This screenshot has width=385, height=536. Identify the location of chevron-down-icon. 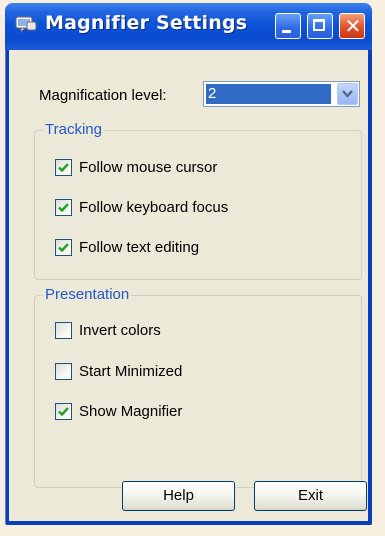
(347, 94).